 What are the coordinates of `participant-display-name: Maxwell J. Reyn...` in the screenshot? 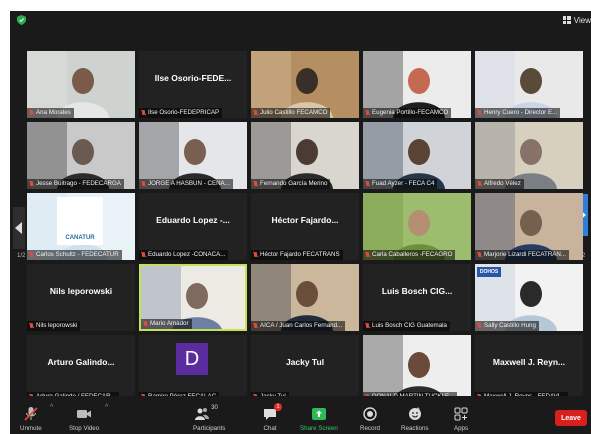 It's located at (529, 362).